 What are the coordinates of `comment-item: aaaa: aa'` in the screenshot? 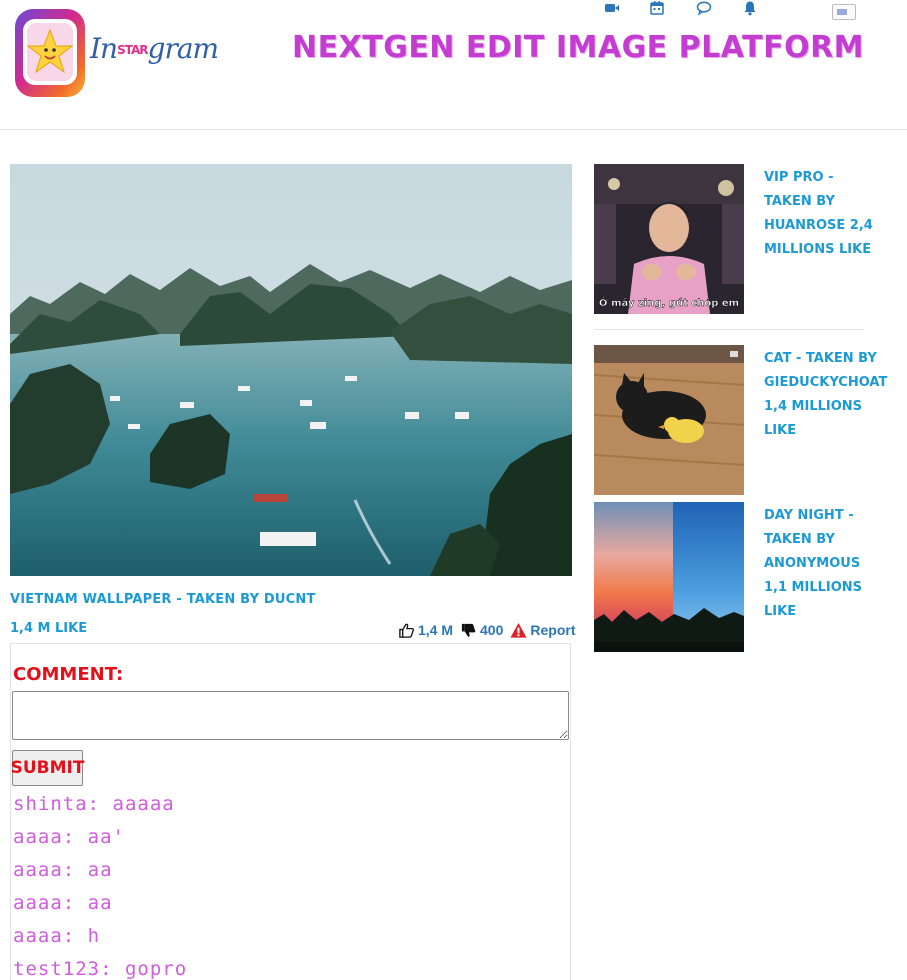 It's located at (69, 837).